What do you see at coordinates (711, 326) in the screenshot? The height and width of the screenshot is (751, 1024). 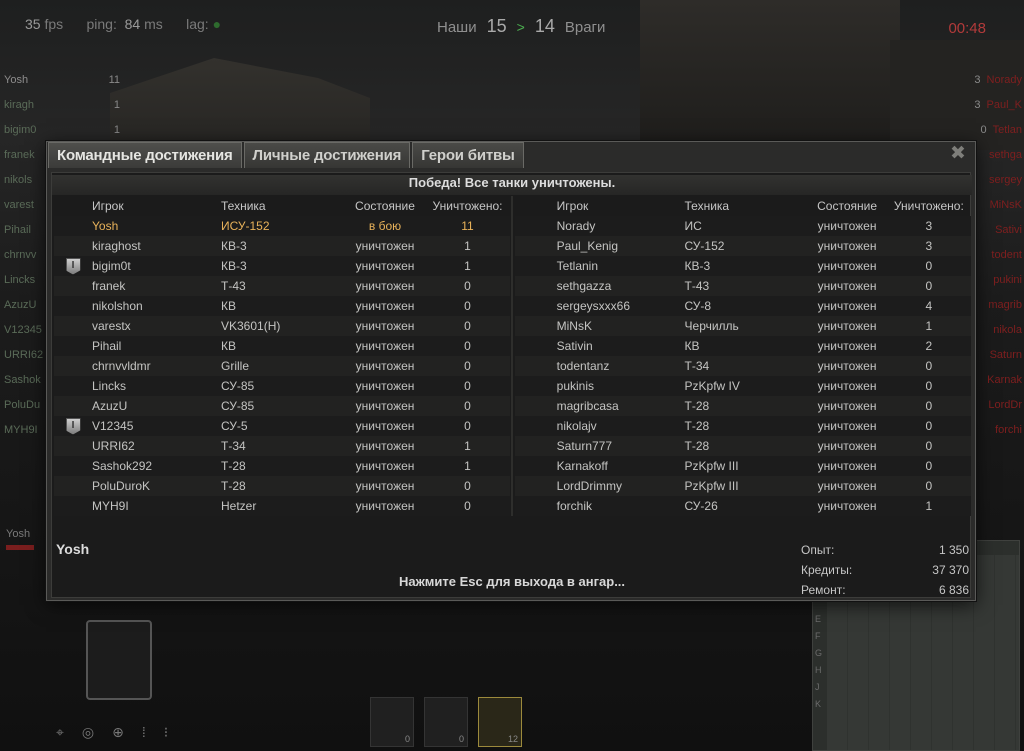 I see `tank-cell: Черчилль` at bounding box center [711, 326].